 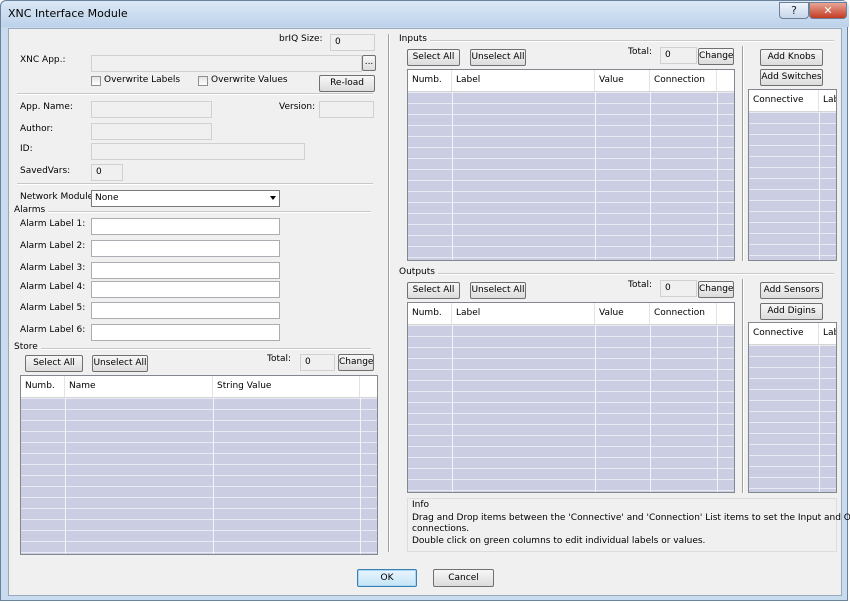 I want to click on inputs-list: Numb. Label Value Connection, so click(x=571, y=165).